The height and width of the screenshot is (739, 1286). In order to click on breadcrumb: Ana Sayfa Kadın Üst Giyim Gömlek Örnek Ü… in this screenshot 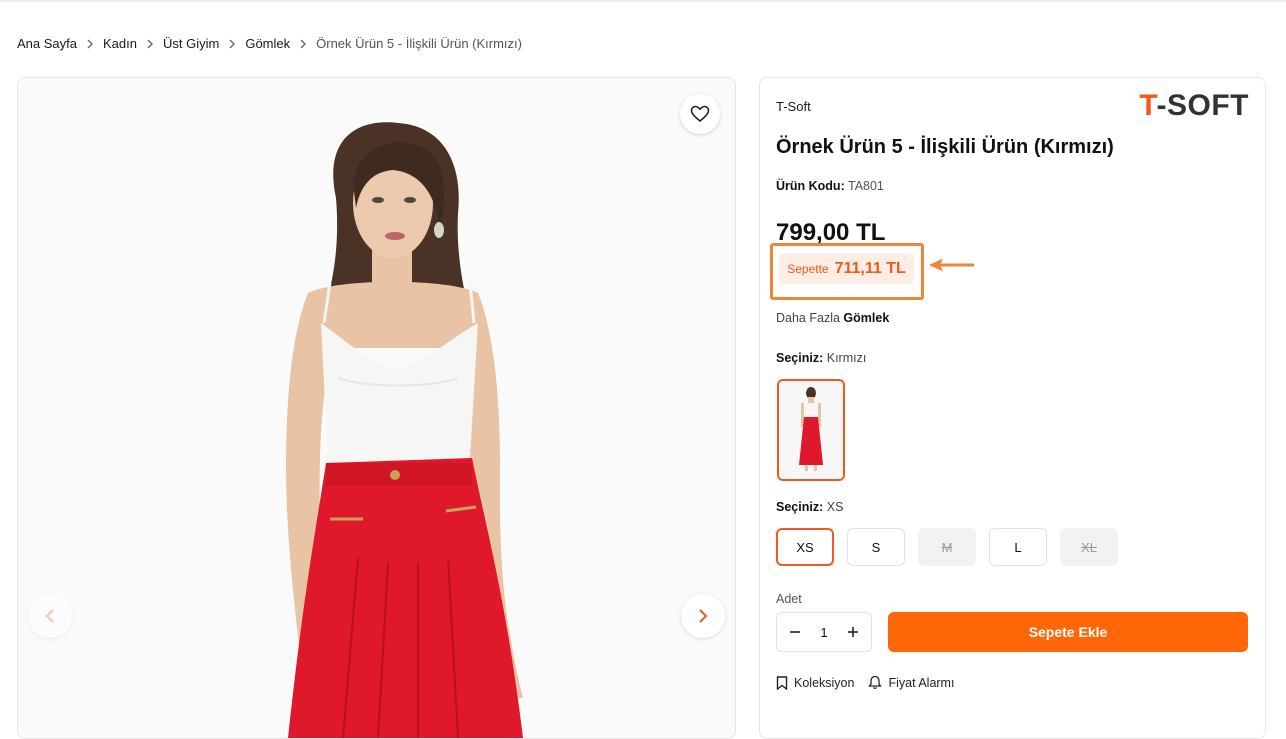, I will do `click(269, 43)`.